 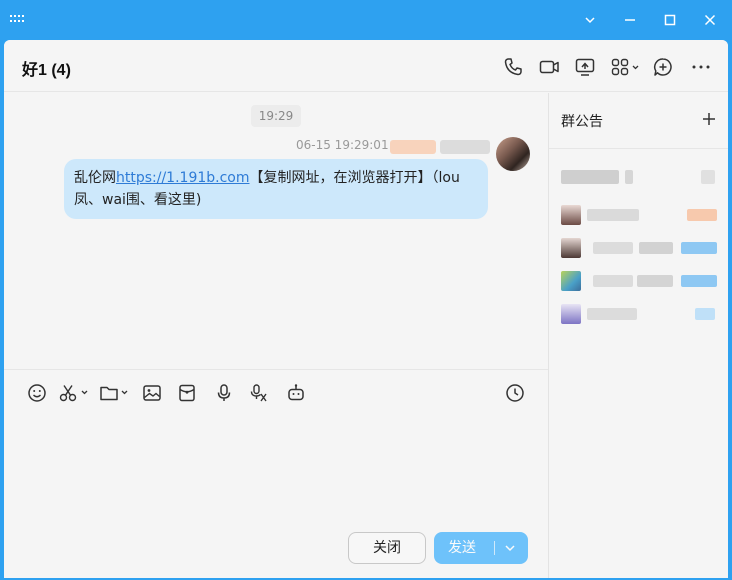 I want to click on plus-icon, so click(x=709, y=119).